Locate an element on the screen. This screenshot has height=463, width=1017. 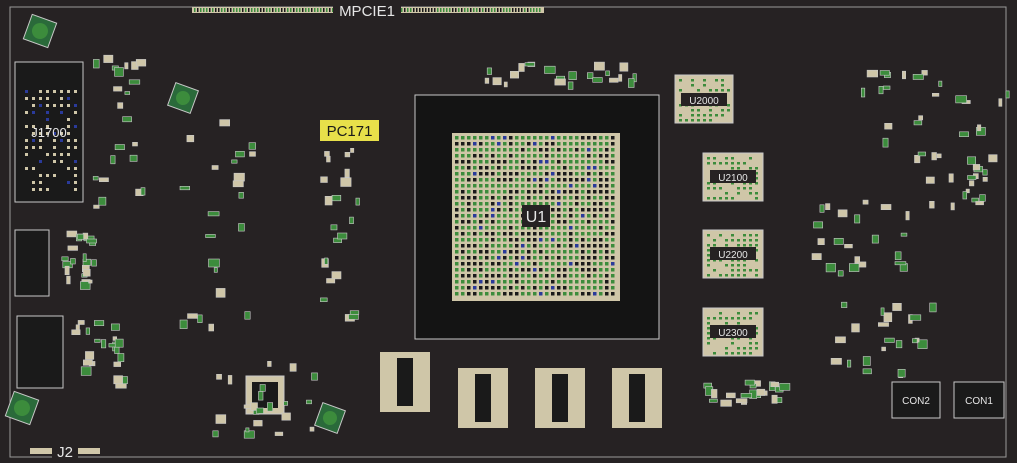
u2300-label: U2300 is located at coordinates (733, 333).